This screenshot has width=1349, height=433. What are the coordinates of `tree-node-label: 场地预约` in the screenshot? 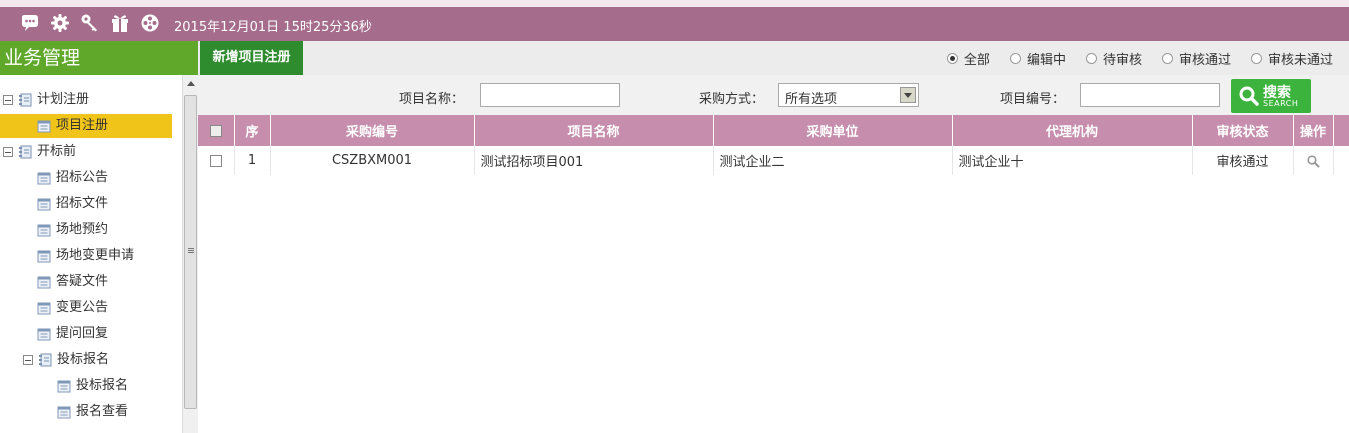 It's located at (82, 229).